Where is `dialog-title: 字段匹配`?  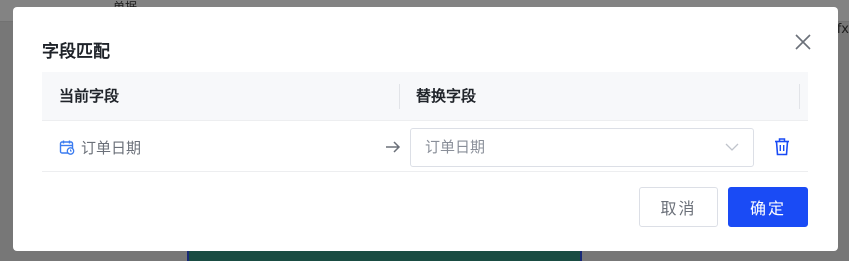
dialog-title: 字段匹配 is located at coordinates (76, 52).